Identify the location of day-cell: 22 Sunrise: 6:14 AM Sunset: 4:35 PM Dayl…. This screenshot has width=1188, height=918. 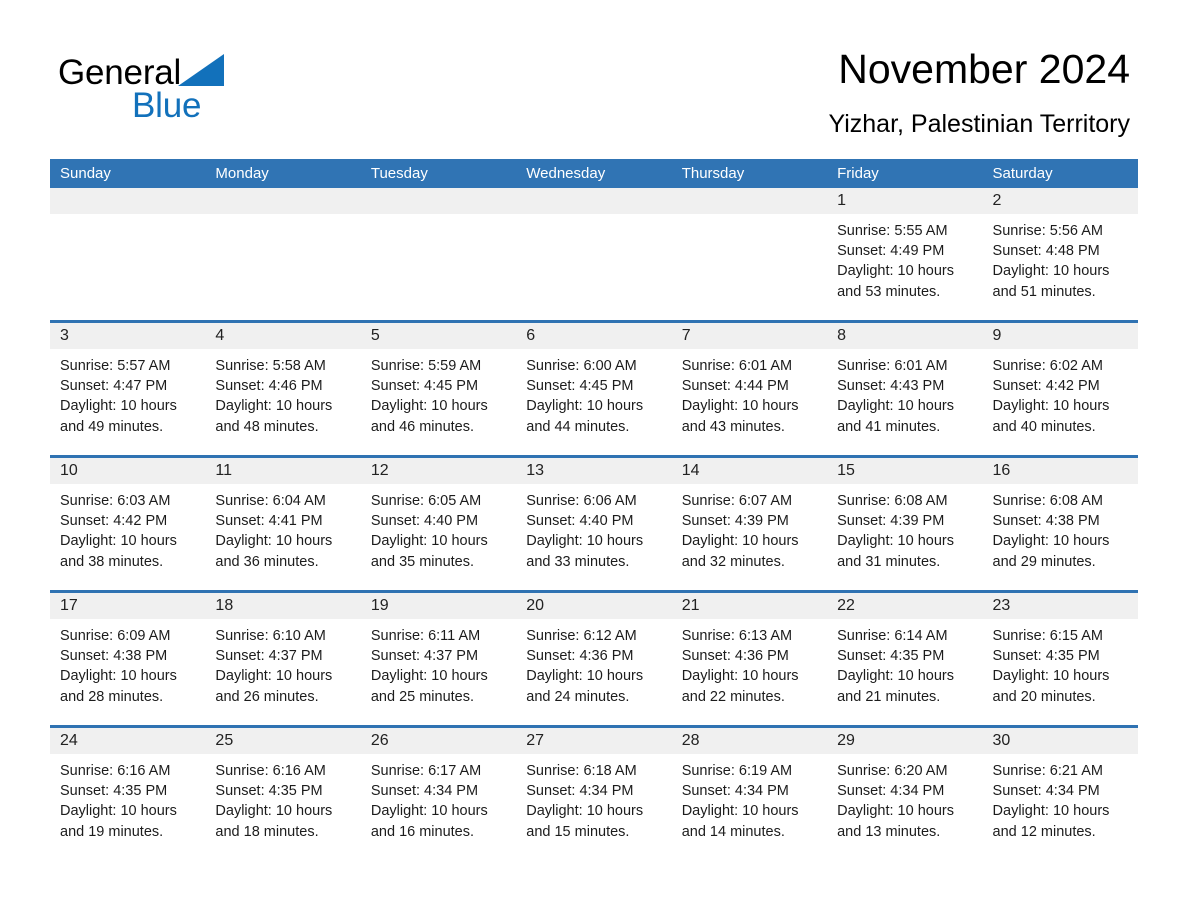
(905, 659).